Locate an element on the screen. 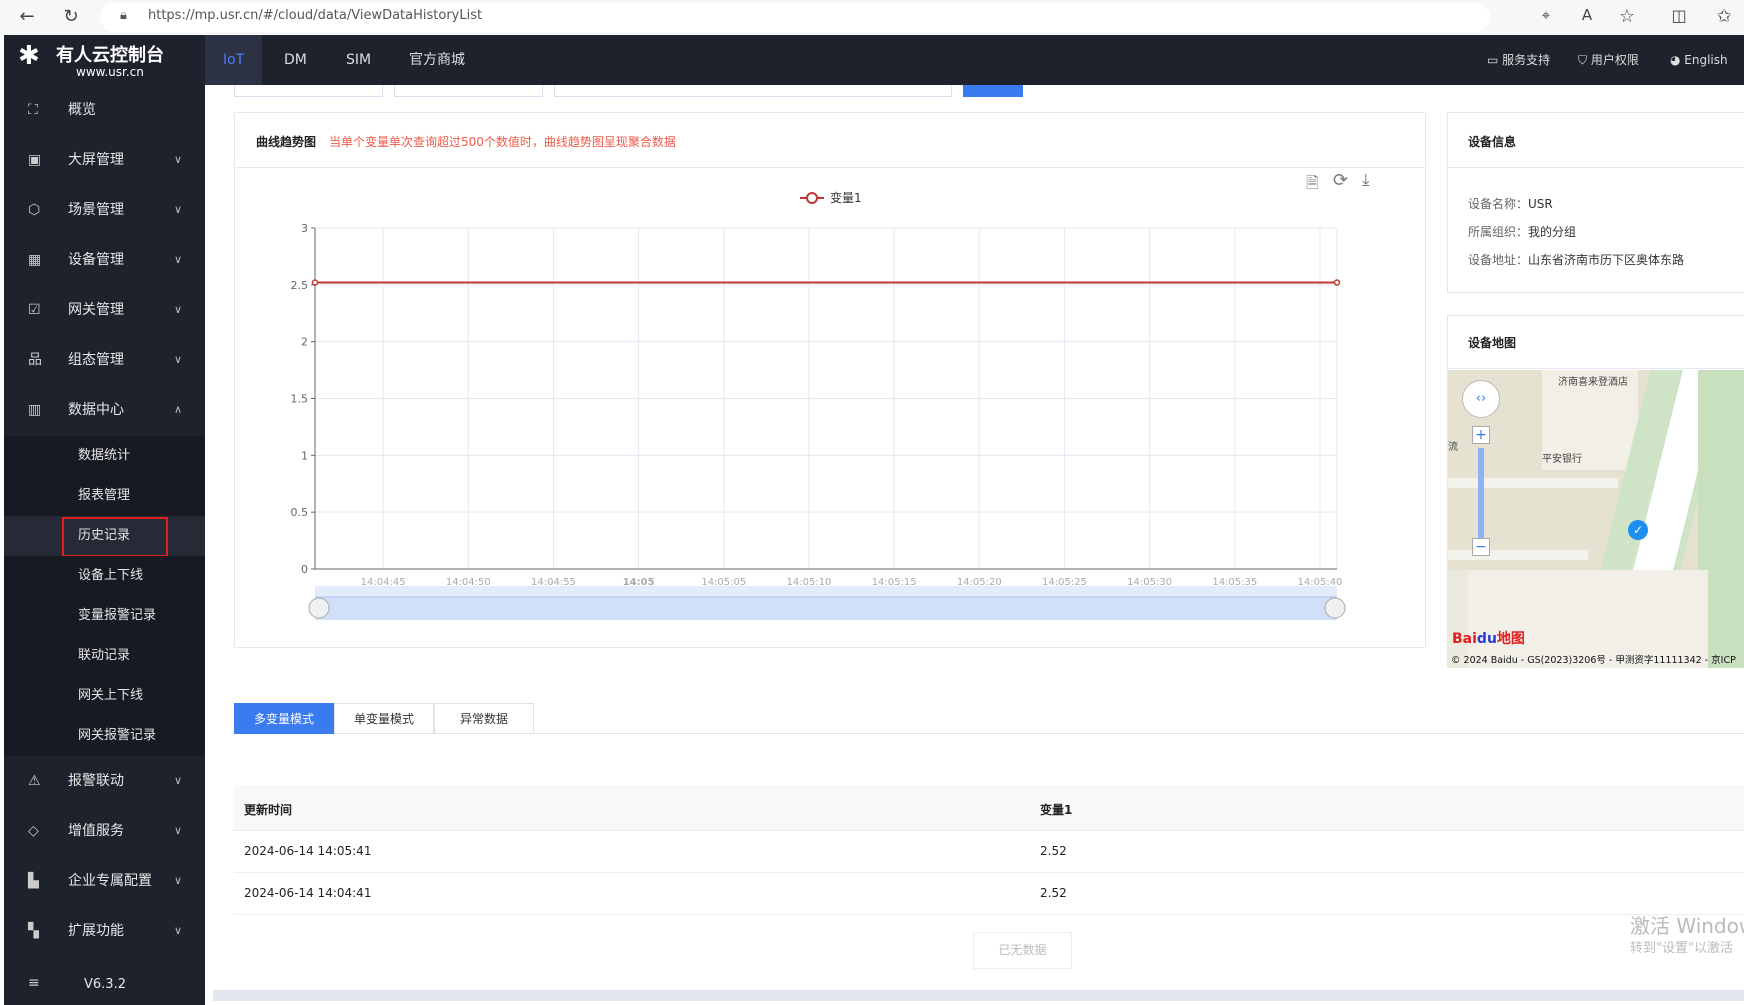  sidebar-sub-linkage: 联动记录 is located at coordinates (104, 656).